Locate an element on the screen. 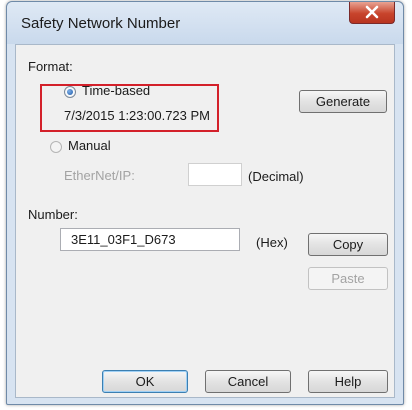 This screenshot has height=410, width=412. help-button: Help is located at coordinates (348, 381).